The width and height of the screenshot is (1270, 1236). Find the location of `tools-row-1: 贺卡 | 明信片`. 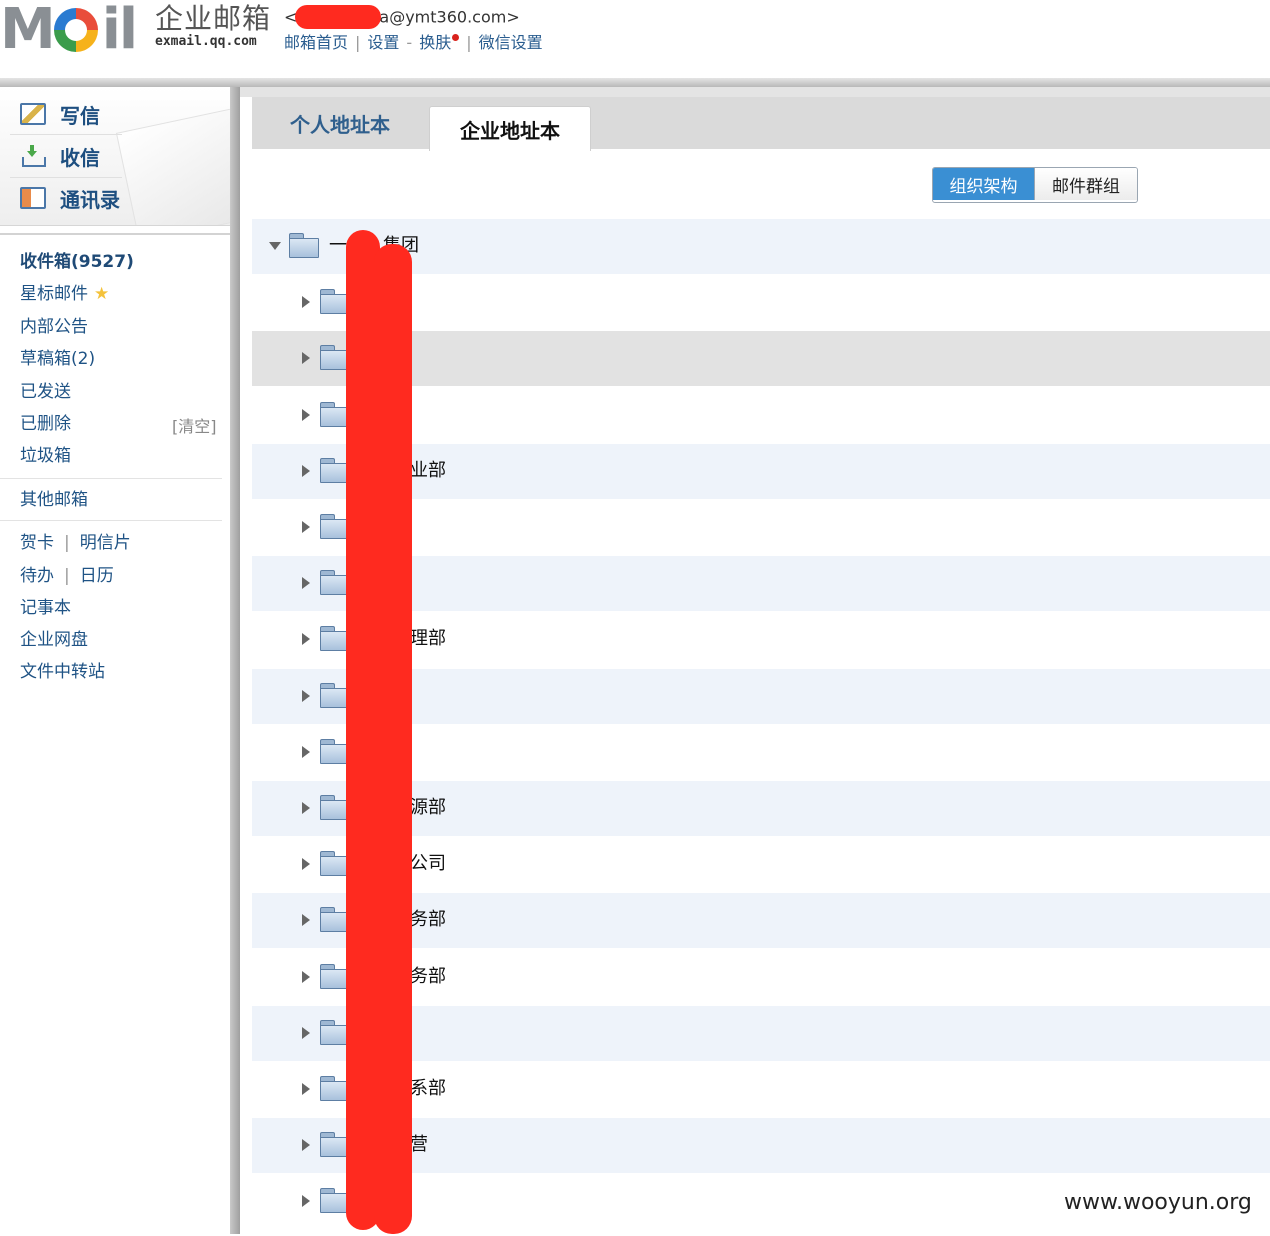

tools-row-1: 贺卡 | 明信片 is located at coordinates (75, 543).